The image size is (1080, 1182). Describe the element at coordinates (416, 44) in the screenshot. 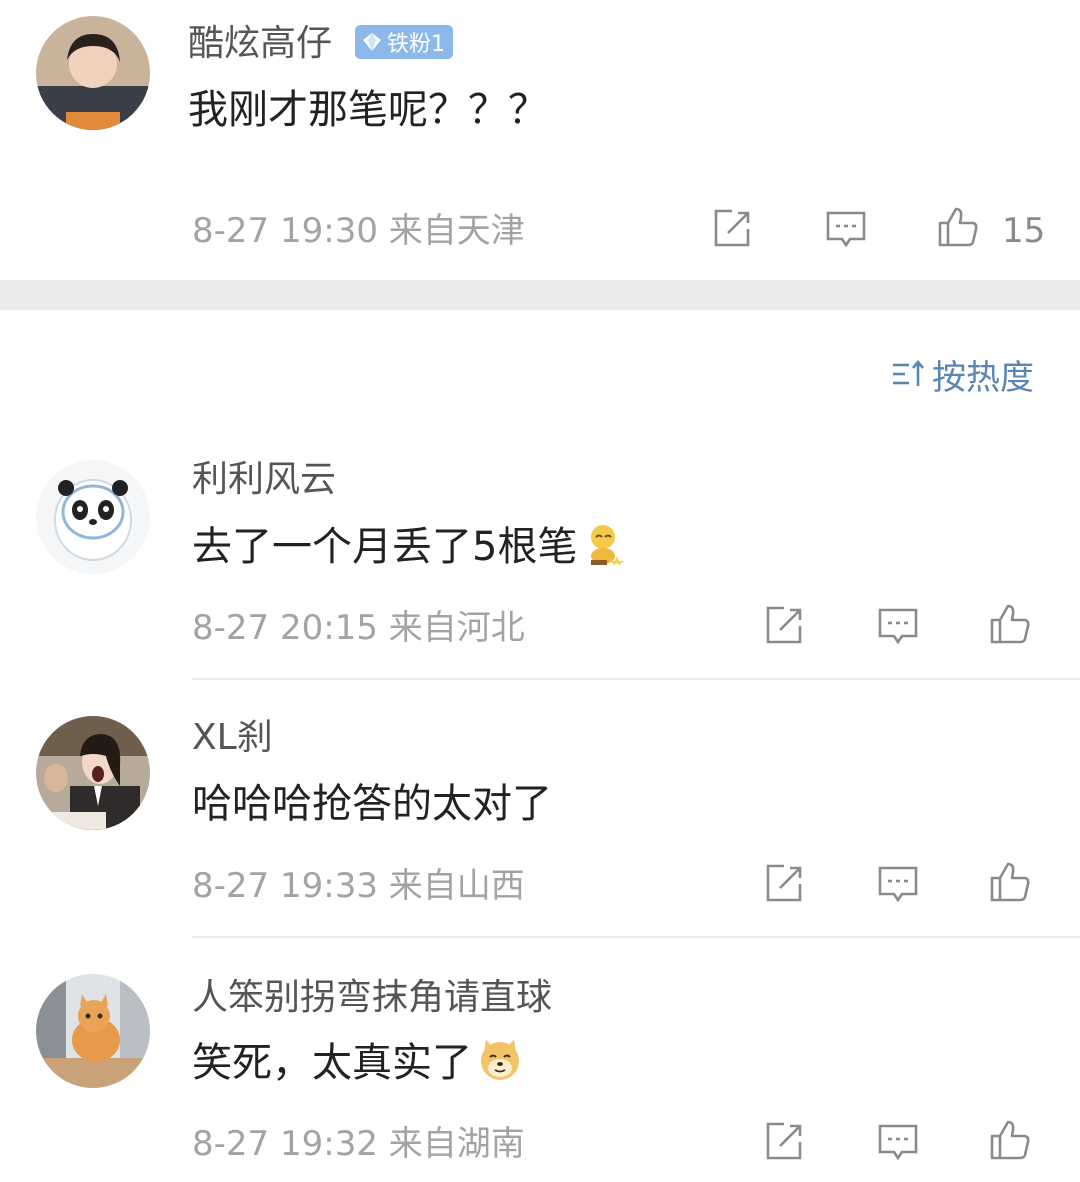

I see `badge-label: 铁粉1` at that location.